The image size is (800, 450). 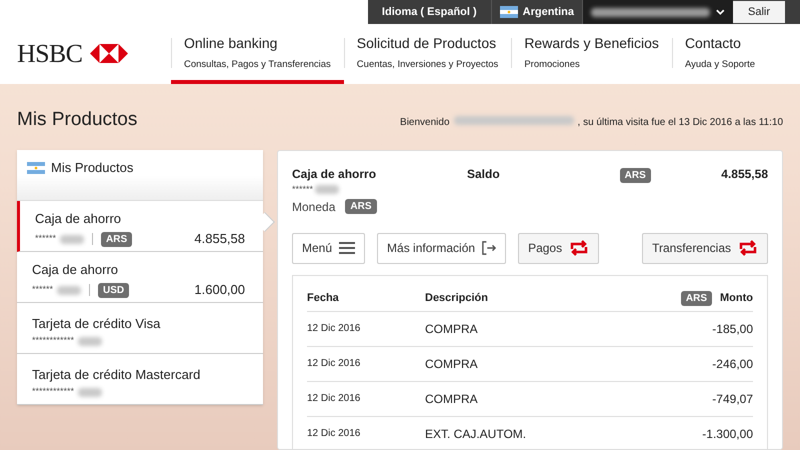 What do you see at coordinates (456, 298) in the screenshot?
I see `column-header: Descripción` at bounding box center [456, 298].